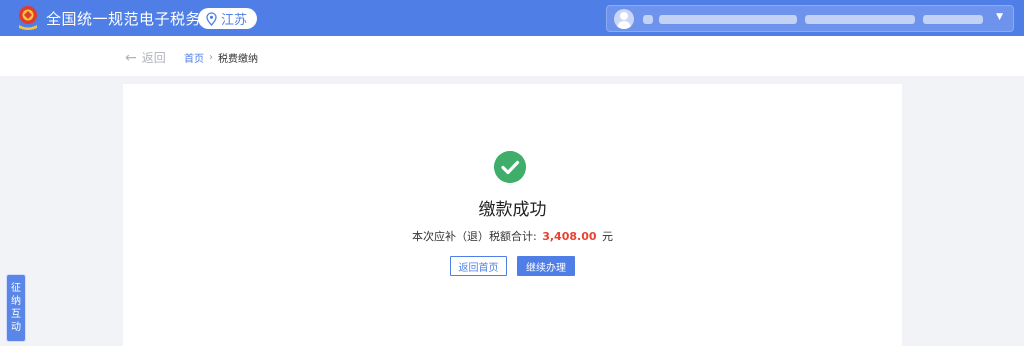 The width and height of the screenshot is (1024, 346). I want to click on interaction-side-tab: 征 纳 互 动, so click(16, 308).